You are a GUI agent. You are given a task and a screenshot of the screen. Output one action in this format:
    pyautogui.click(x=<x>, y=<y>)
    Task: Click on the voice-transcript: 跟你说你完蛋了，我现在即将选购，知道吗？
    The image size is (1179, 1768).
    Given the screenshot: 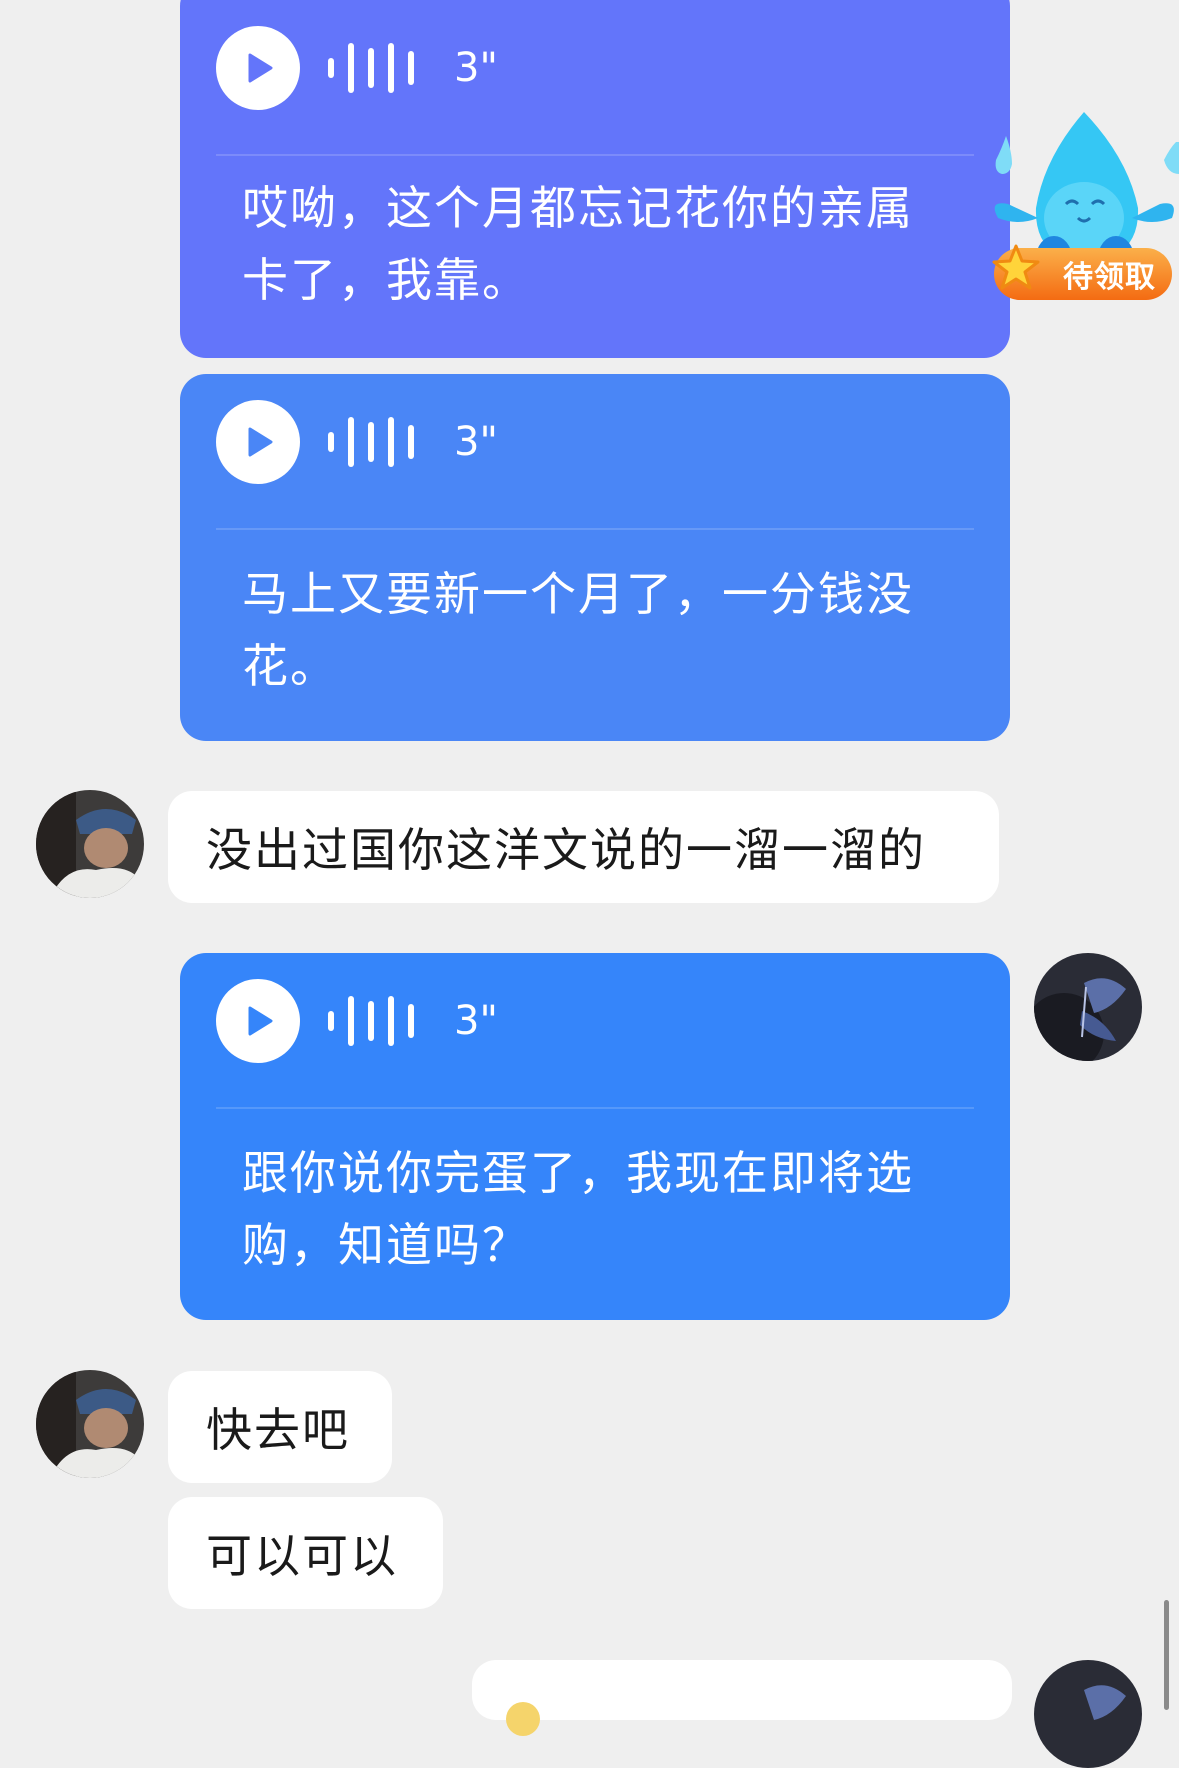 What is the action you would take?
    pyautogui.click(x=601, y=1209)
    